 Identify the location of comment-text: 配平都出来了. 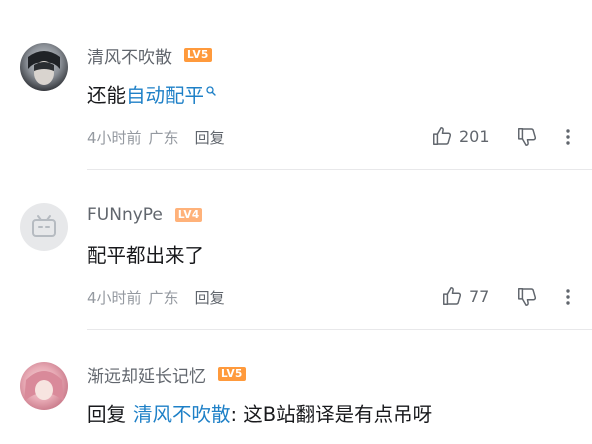
(145, 253).